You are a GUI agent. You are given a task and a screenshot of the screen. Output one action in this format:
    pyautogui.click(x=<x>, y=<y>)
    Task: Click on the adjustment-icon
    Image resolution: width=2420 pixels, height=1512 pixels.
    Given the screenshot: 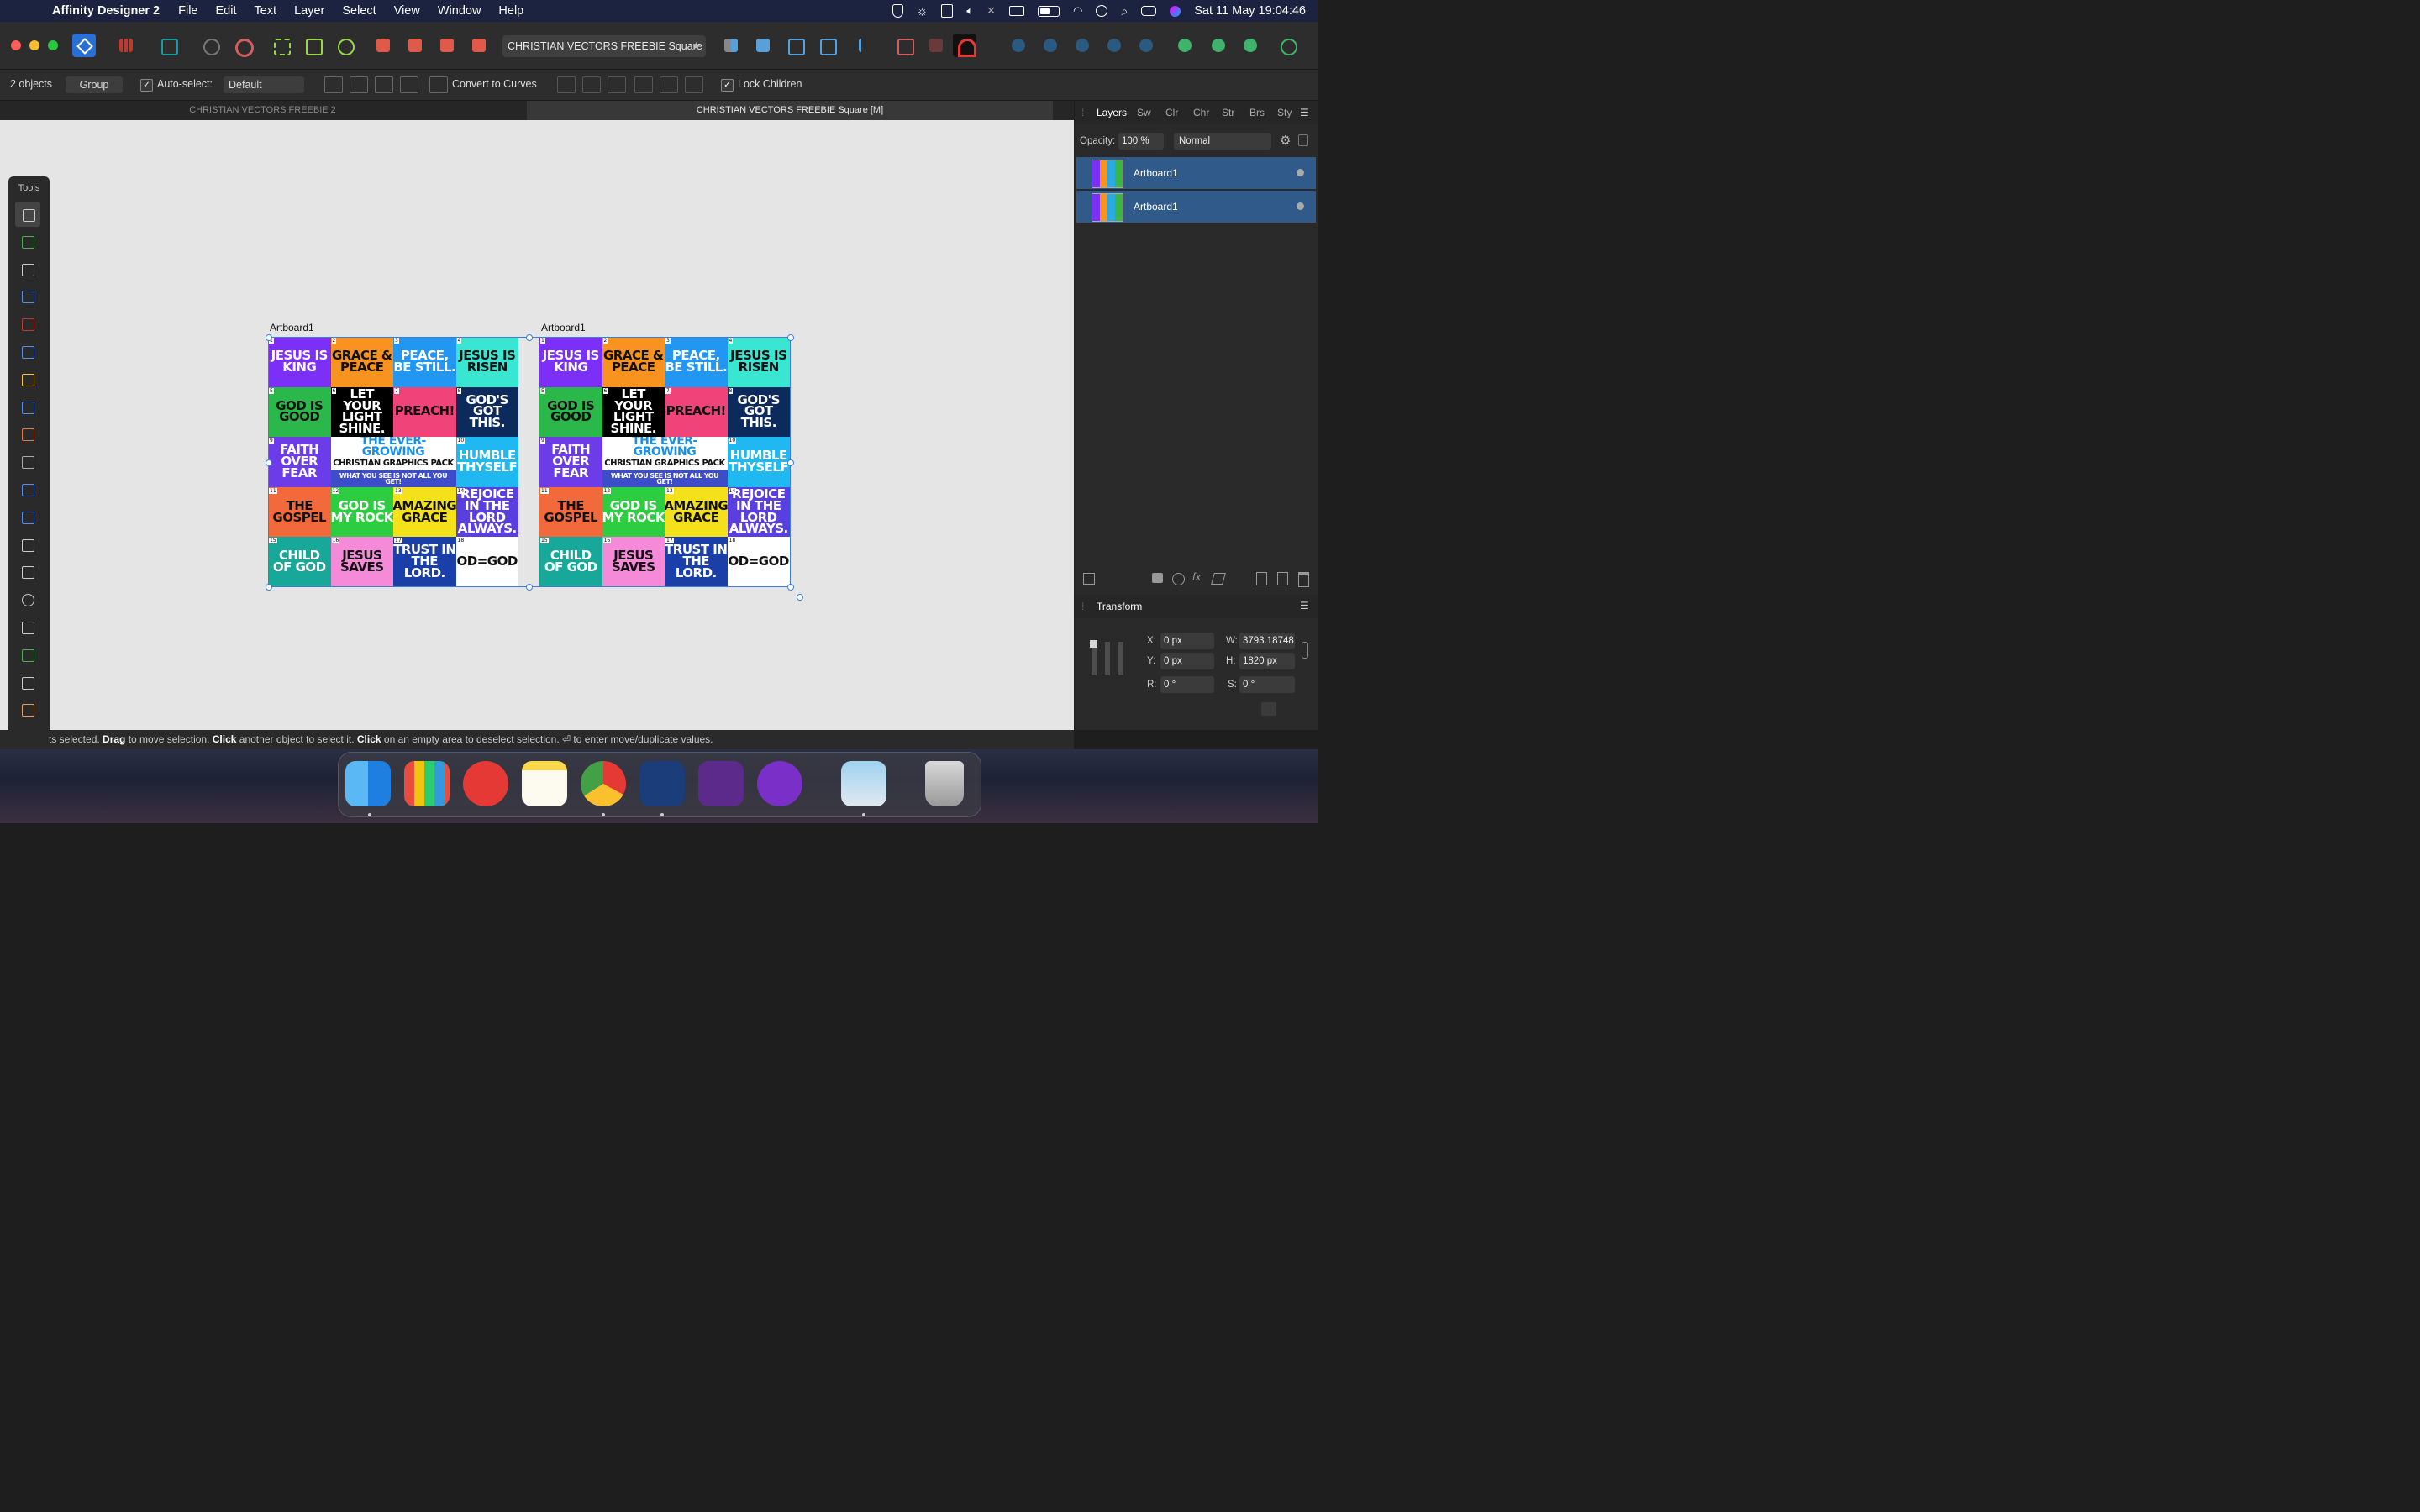 What is the action you would take?
    pyautogui.click(x=1178, y=579)
    